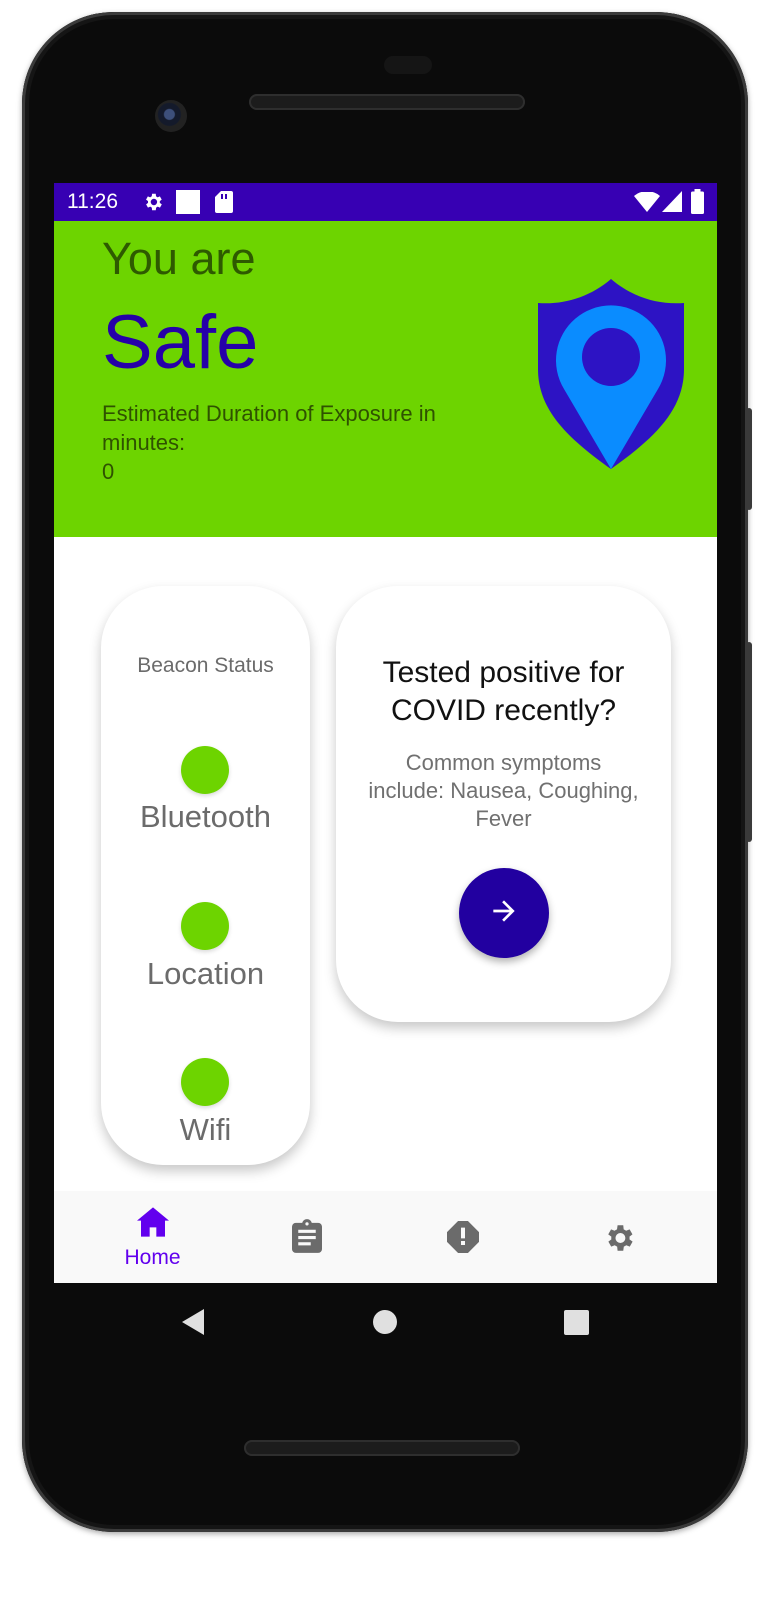 This screenshot has height=1615, width=780. Describe the element at coordinates (188, 205) in the screenshot. I see `square-icon` at that location.